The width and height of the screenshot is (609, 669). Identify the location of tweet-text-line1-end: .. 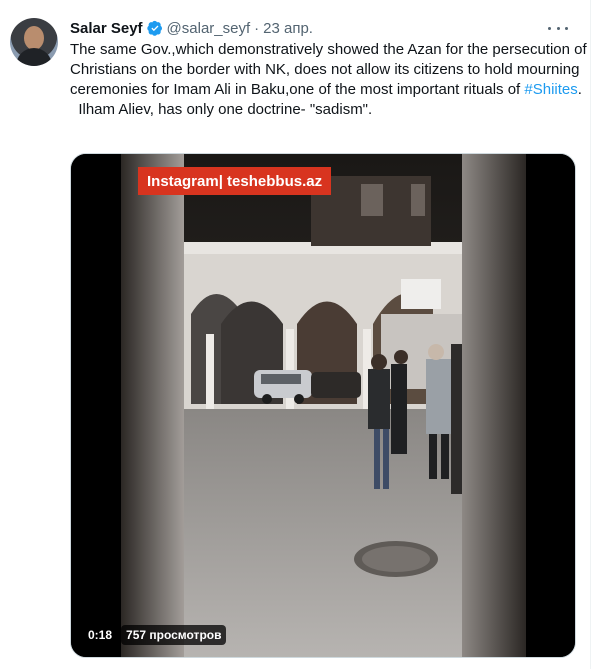
(579, 89).